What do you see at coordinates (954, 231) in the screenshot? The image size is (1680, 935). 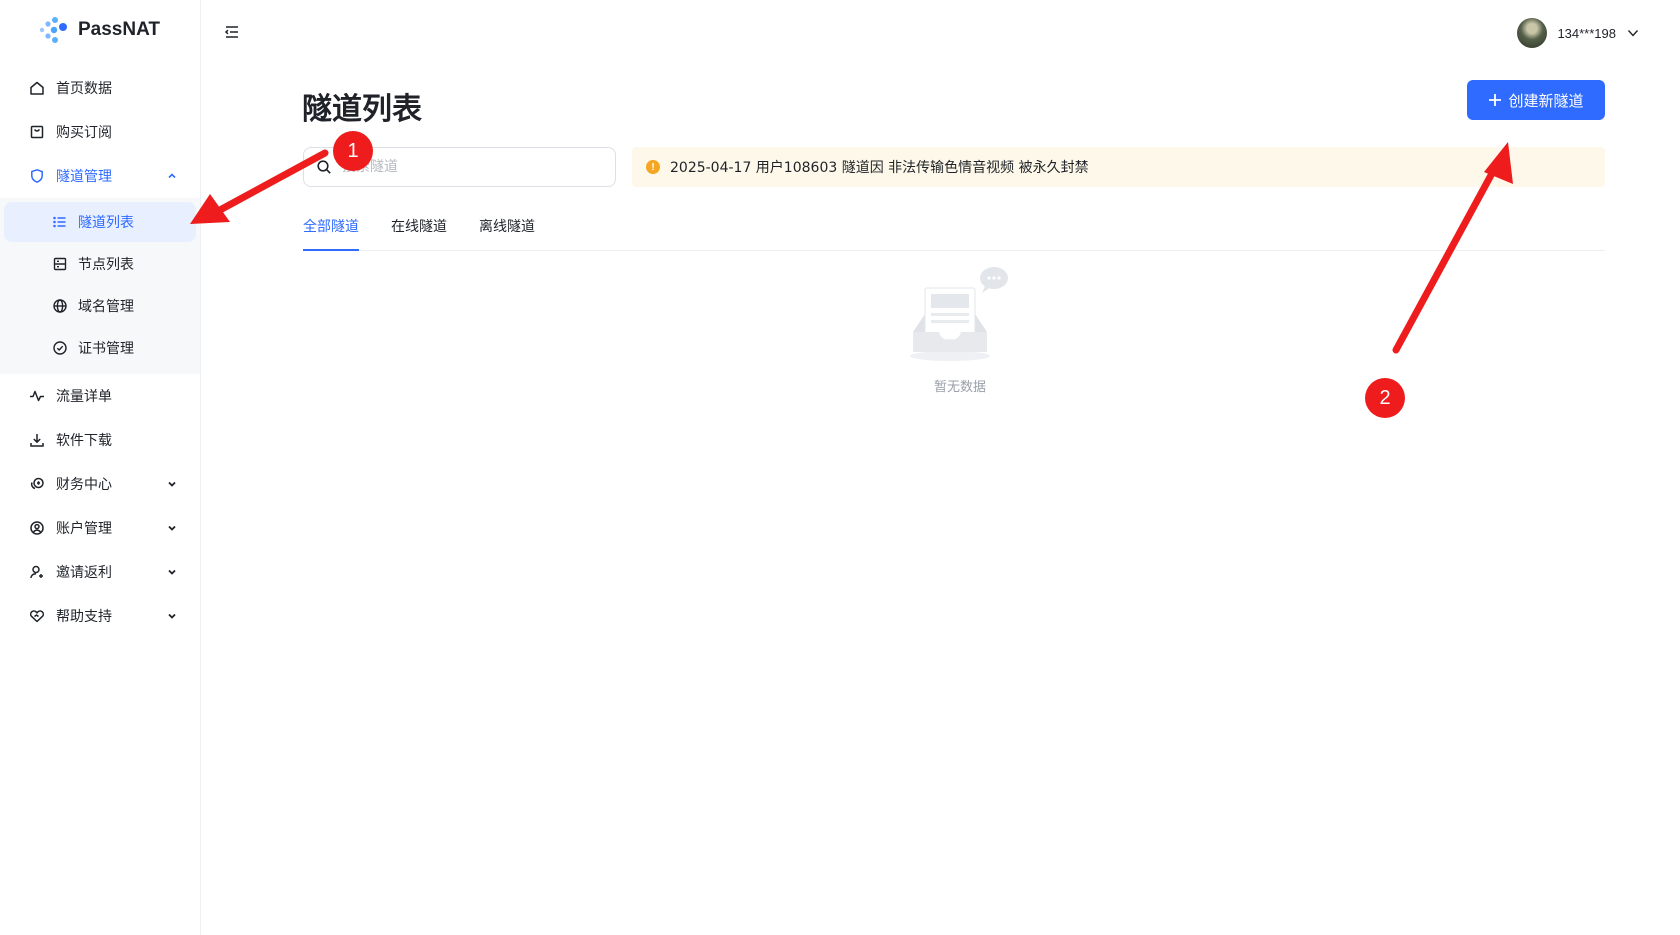 I see `tunnel-tabs: 全部隧道 在线隧道 离线隧道` at bounding box center [954, 231].